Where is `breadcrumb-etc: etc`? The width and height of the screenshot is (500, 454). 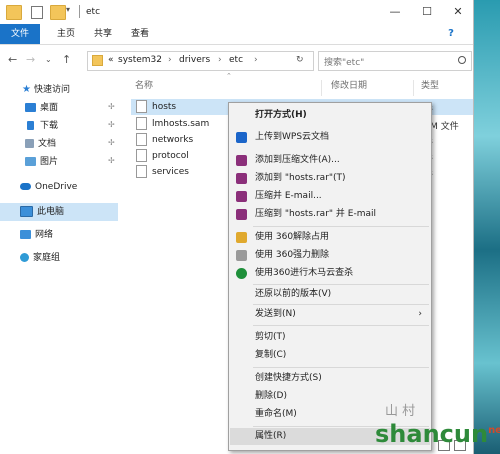 breadcrumb-etc: etc is located at coordinates (236, 60).